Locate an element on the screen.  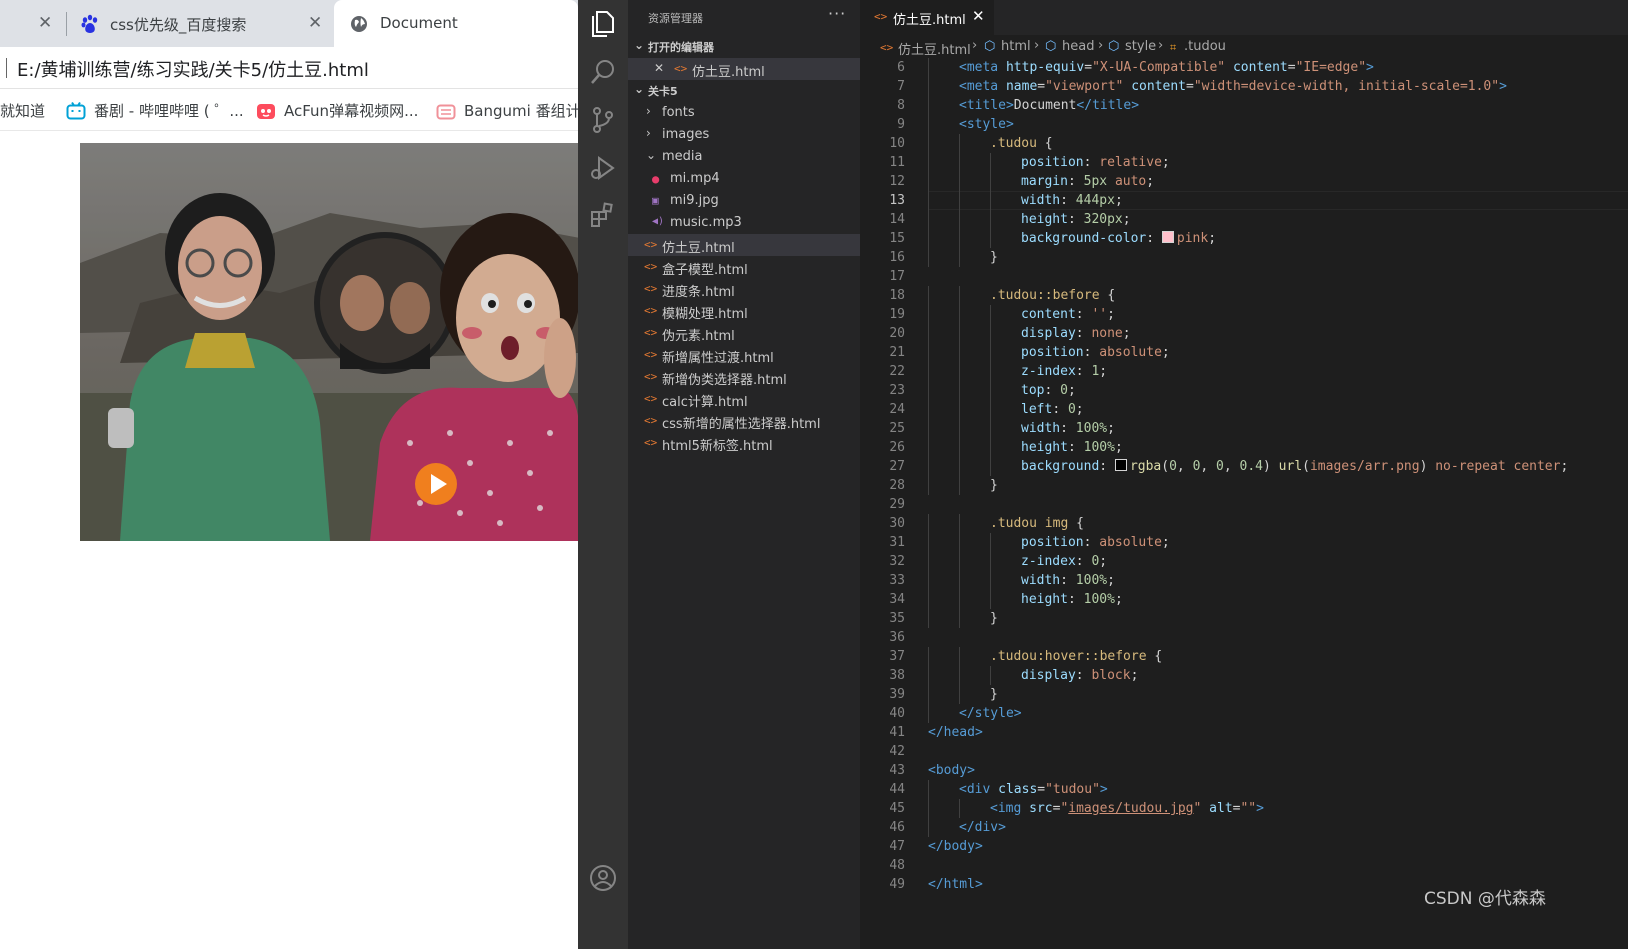
tree-item-label: music.mp3 is located at coordinates (706, 222).